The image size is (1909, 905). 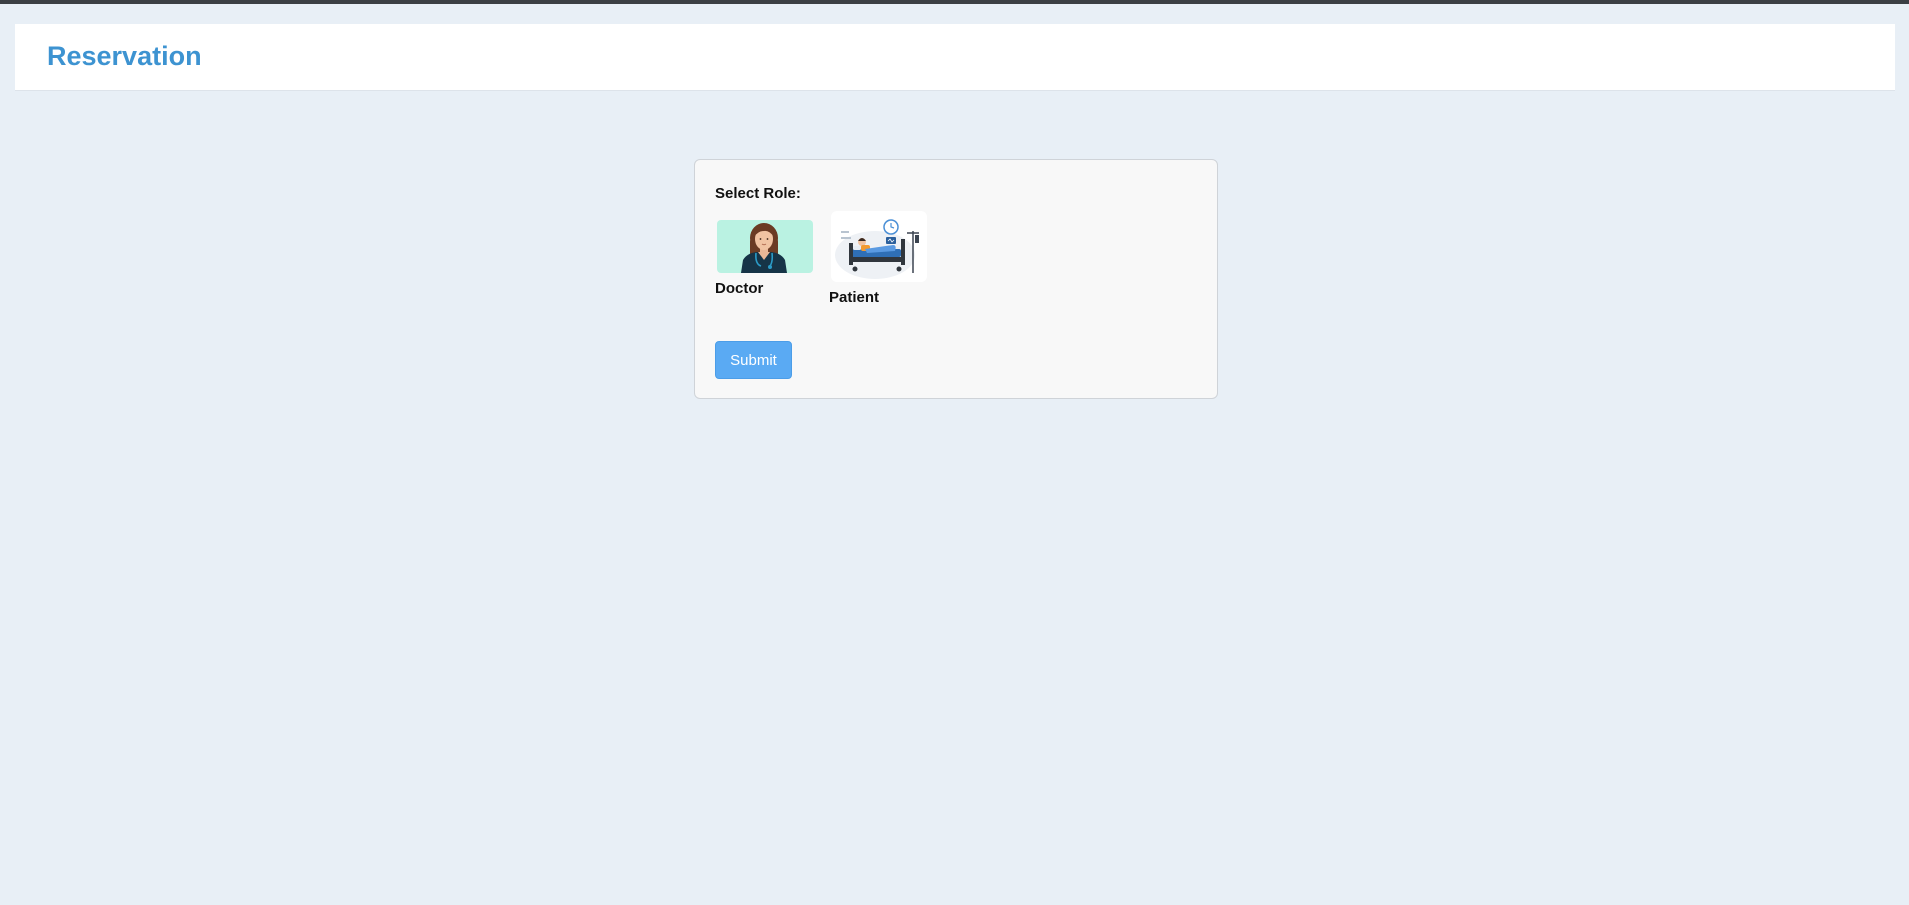 I want to click on role-name-doctor: Doctor, so click(x=739, y=288).